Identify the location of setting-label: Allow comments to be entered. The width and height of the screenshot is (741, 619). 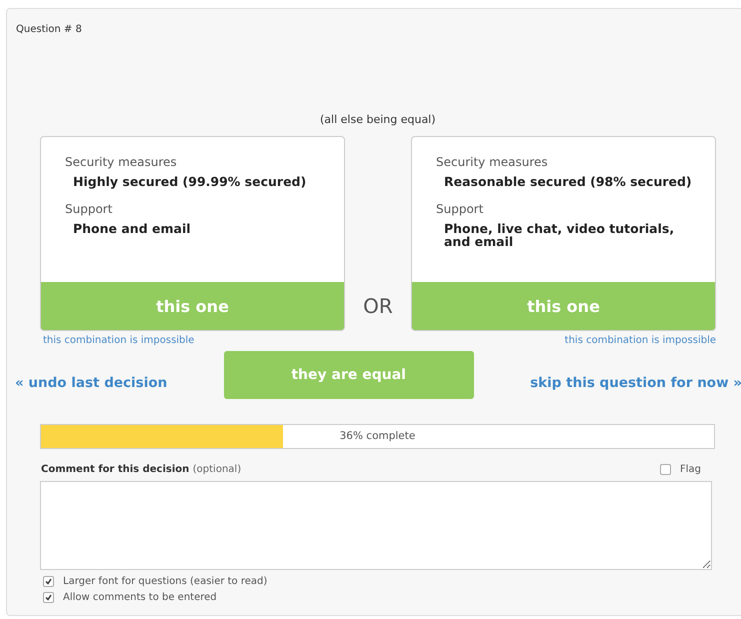
(140, 597).